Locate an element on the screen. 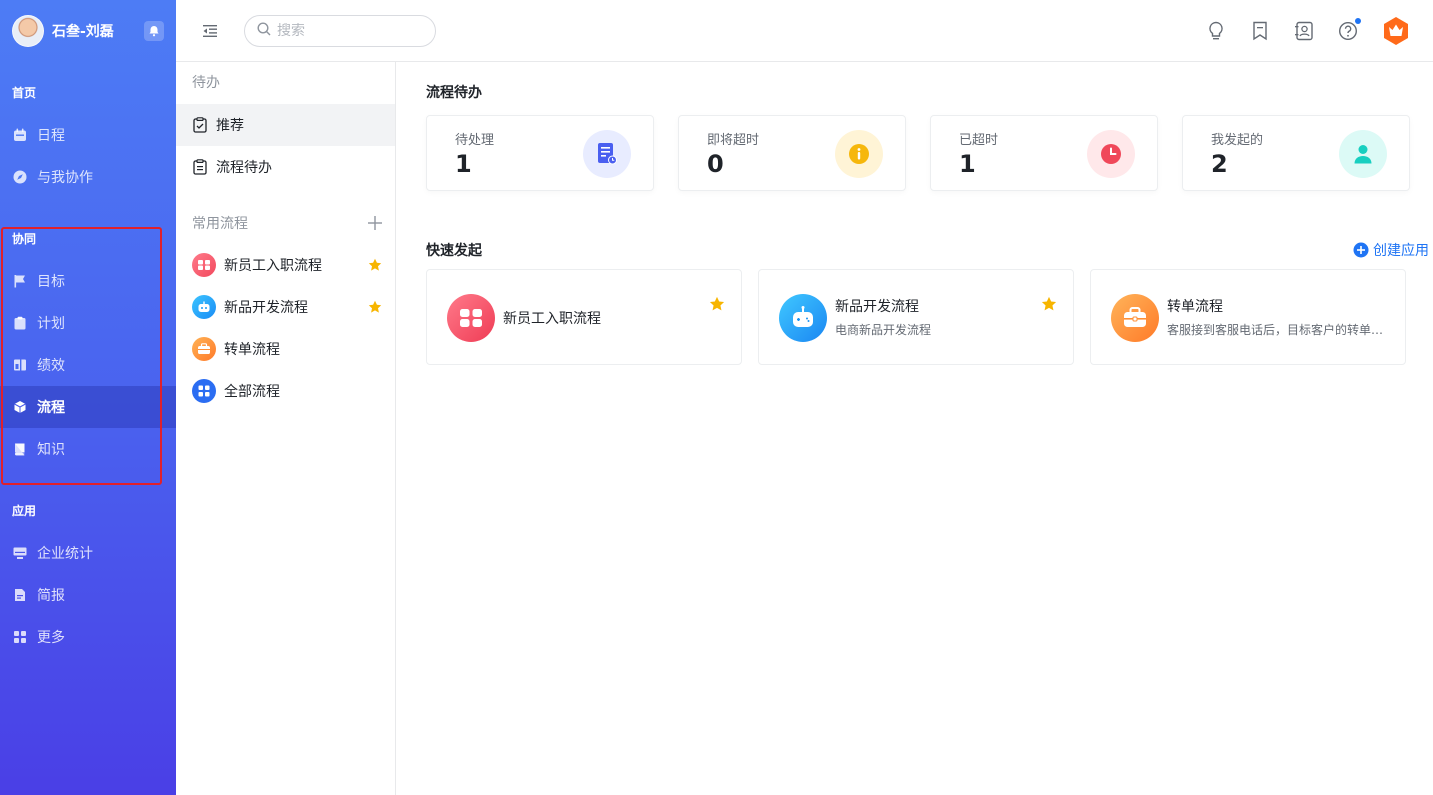 The image size is (1433, 795). book-icon is located at coordinates (20, 449).